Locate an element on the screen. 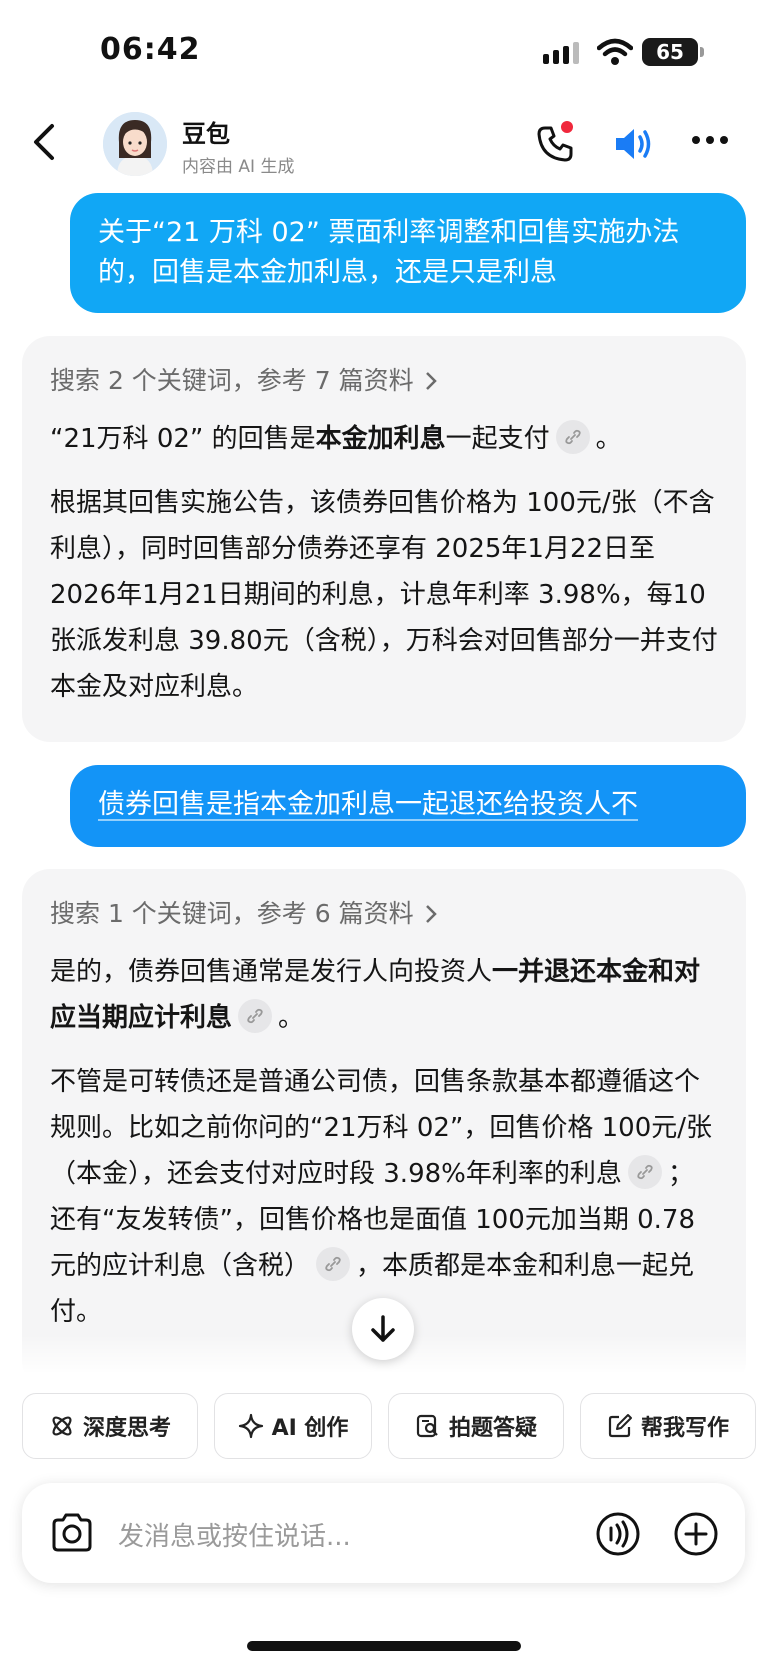 The width and height of the screenshot is (768, 1665). call-notification-dot is located at coordinates (567, 127).